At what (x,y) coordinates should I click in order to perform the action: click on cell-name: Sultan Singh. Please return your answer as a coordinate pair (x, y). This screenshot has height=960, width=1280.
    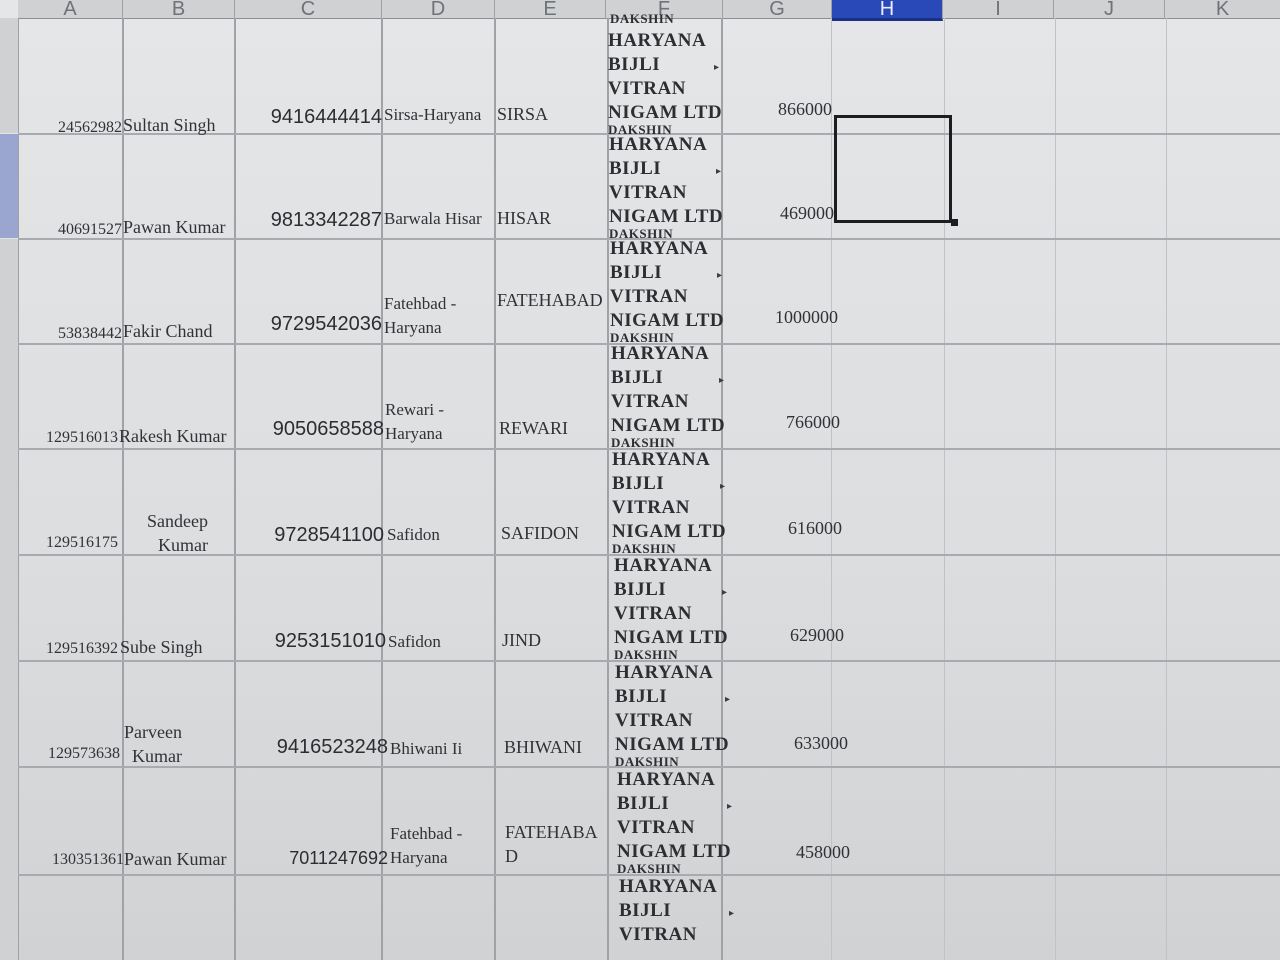
    Looking at the image, I should click on (169, 125).